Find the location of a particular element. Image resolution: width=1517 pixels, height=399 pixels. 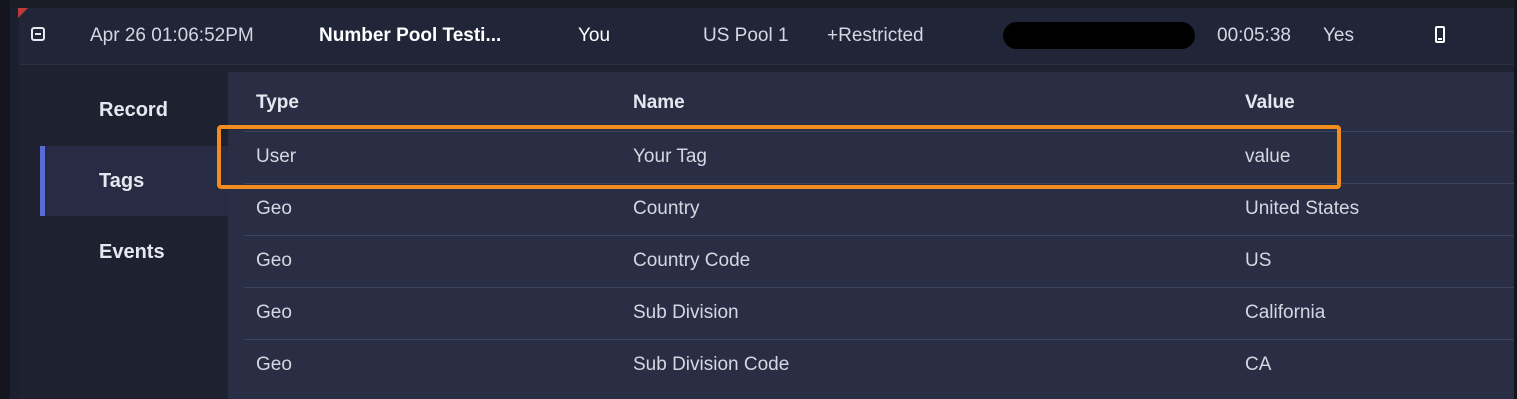

column-header-name: Name is located at coordinates (659, 103).